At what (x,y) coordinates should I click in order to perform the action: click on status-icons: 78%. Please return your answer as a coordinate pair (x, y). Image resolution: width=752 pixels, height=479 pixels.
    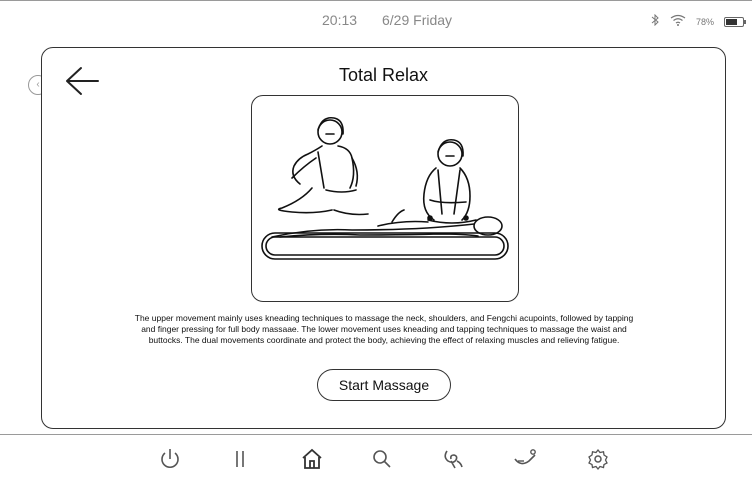
    Looking at the image, I should click on (698, 22).